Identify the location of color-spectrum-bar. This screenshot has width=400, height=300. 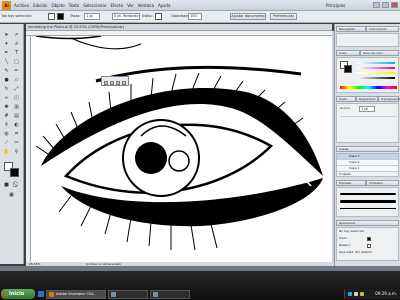
(368, 87).